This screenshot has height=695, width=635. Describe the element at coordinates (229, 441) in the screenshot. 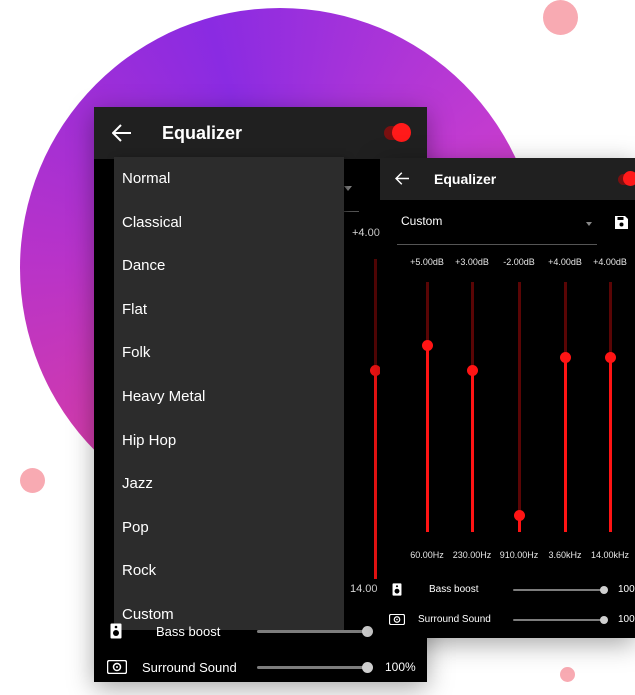

I see `preset-menu-item: Hip Hop` at that location.